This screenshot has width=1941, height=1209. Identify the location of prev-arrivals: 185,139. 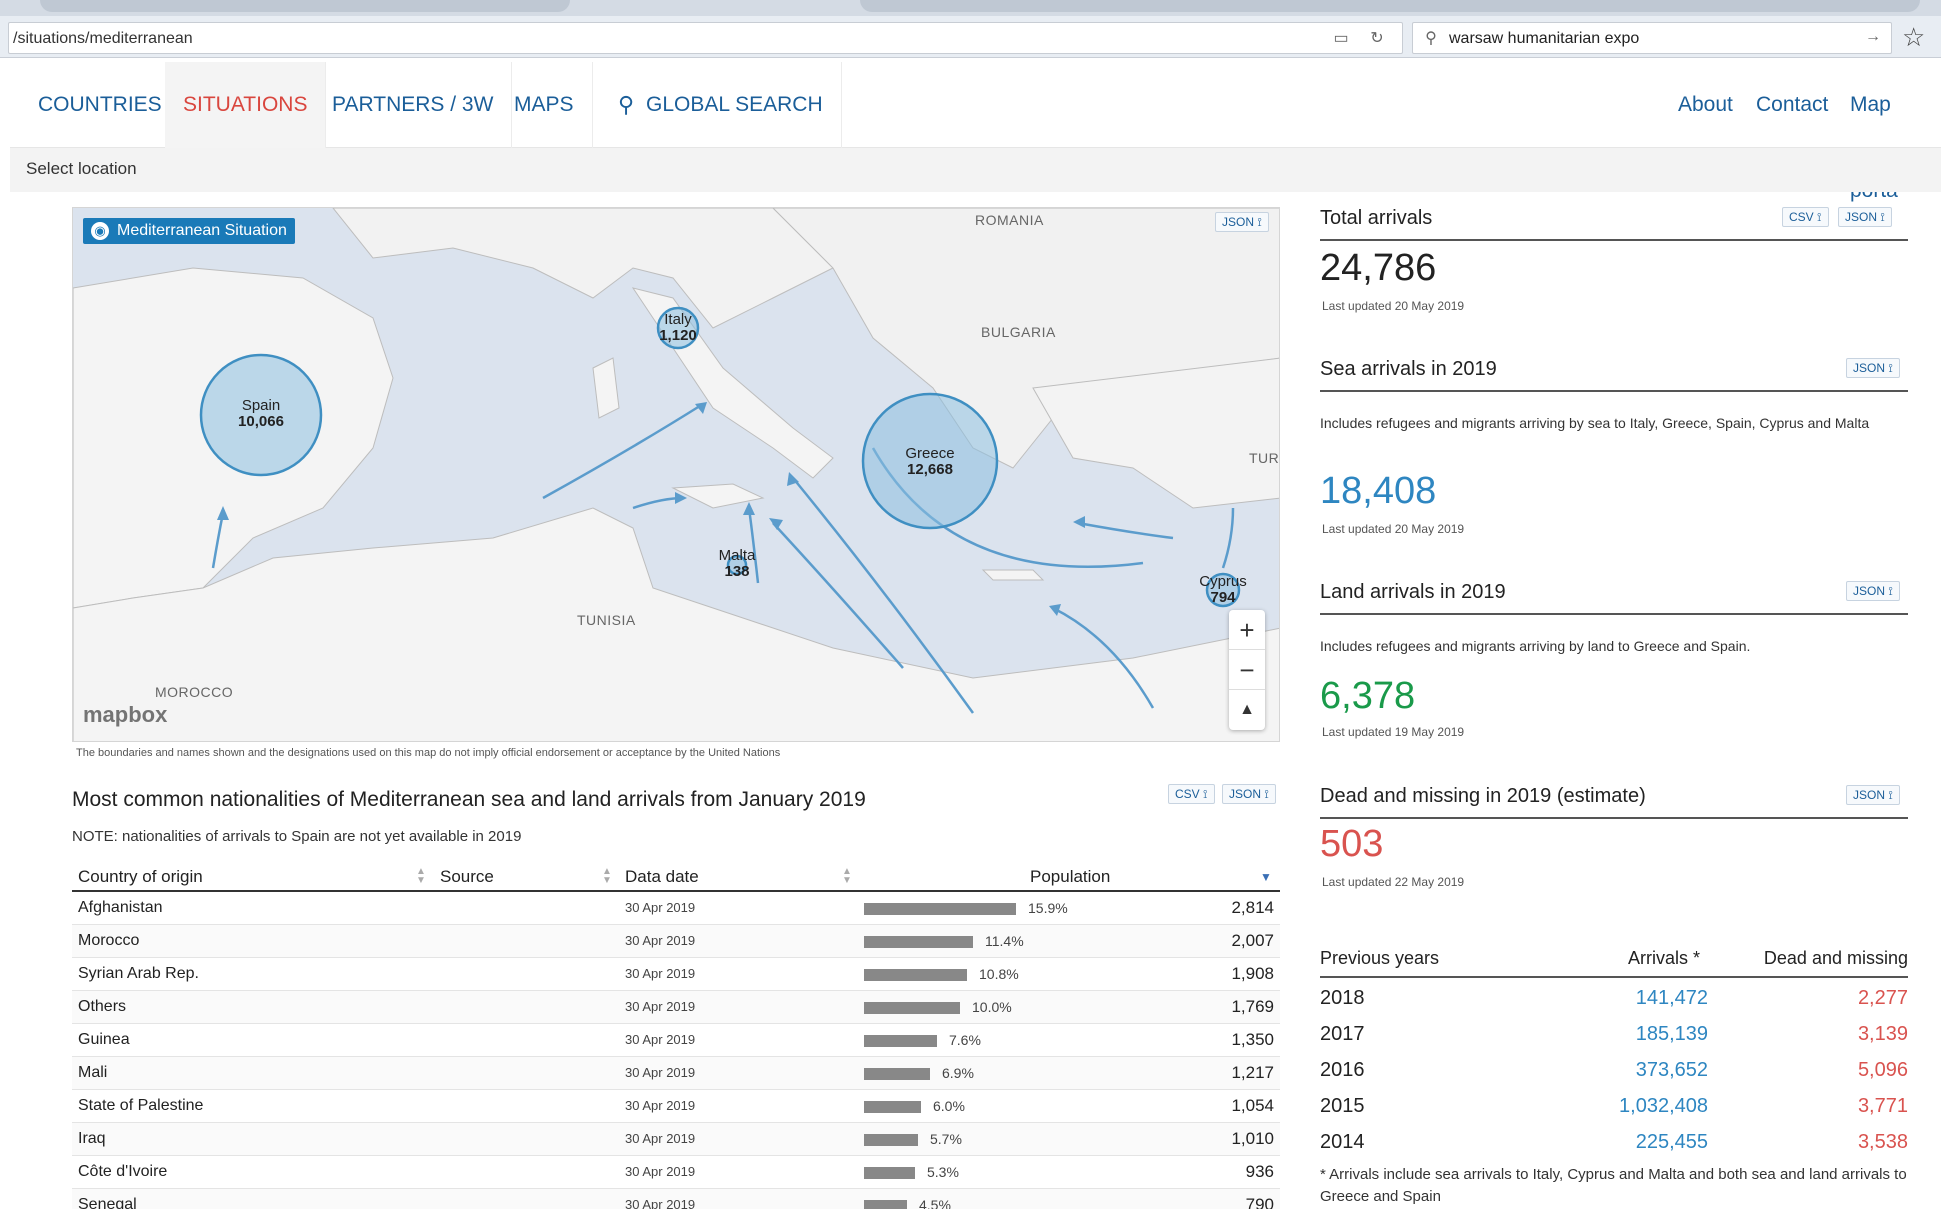
(1671, 1034).